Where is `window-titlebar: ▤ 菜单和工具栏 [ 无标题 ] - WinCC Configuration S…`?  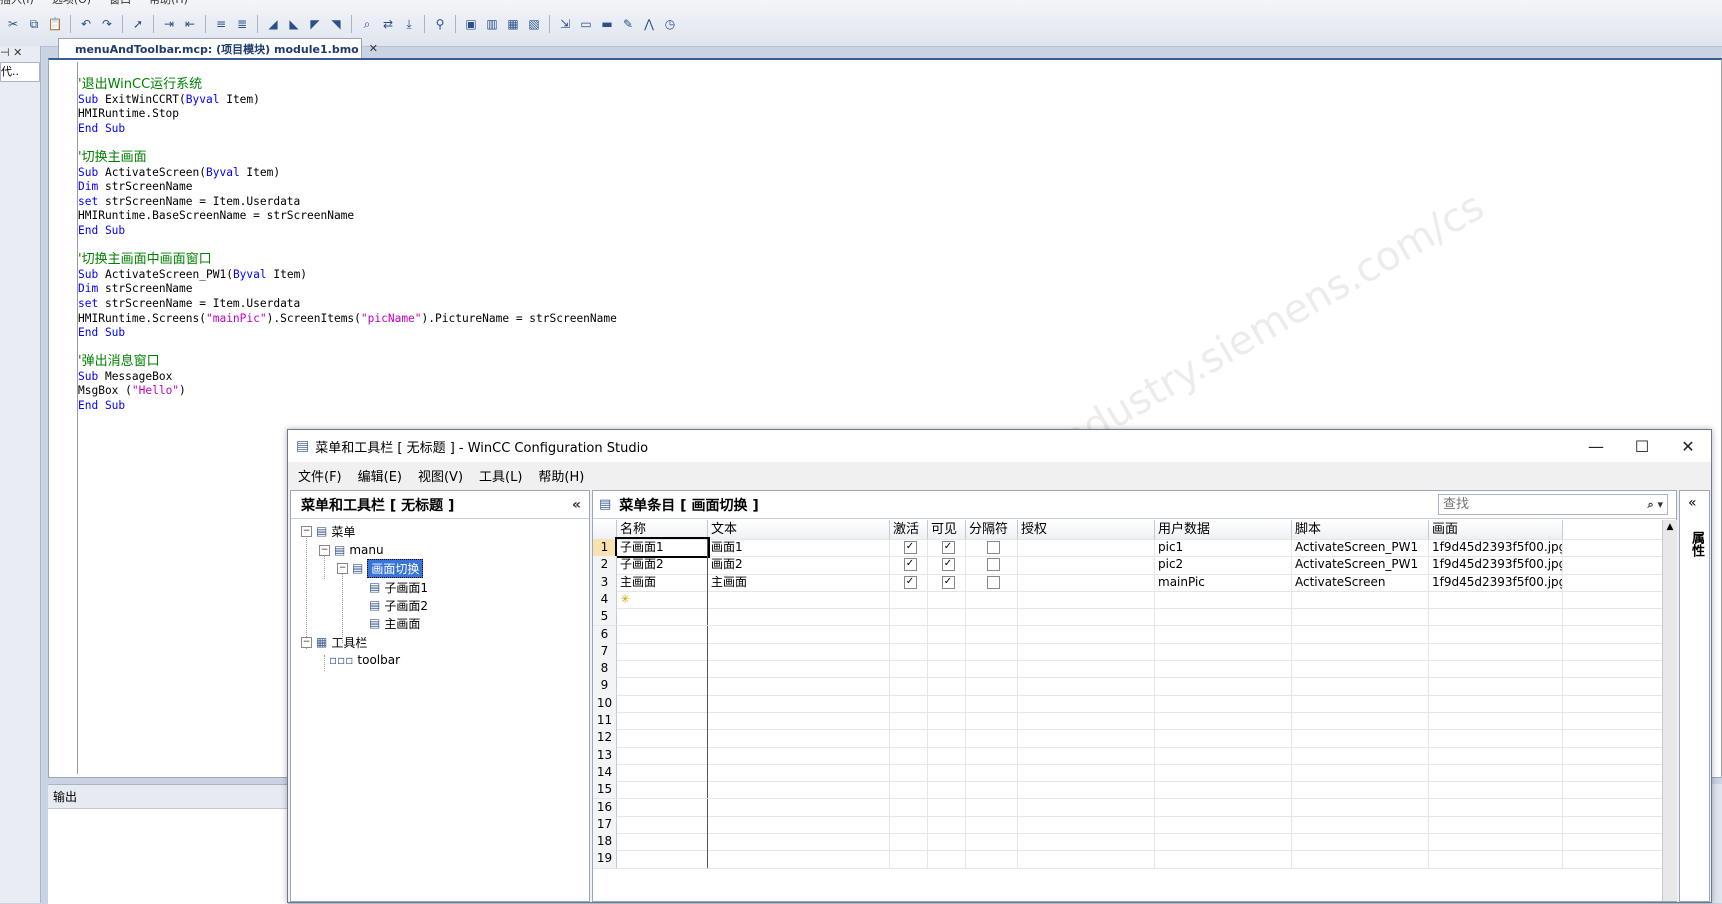
window-titlebar: ▤ 菜单和工具栏 [ 无标题 ] - WinCC Configuration S… is located at coordinates (999, 446).